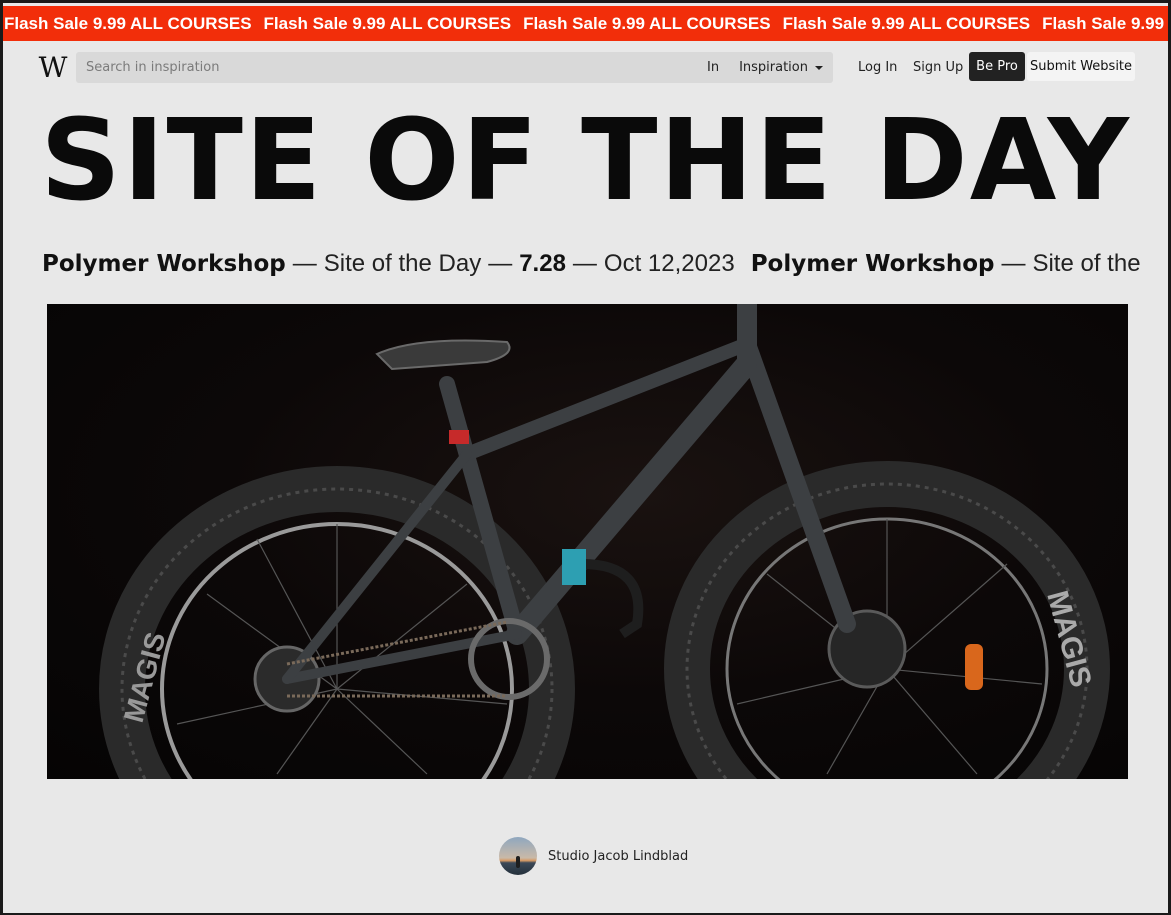 Image resolution: width=1171 pixels, height=915 pixels. What do you see at coordinates (518, 856) in the screenshot?
I see `avatar-icon` at bounding box center [518, 856].